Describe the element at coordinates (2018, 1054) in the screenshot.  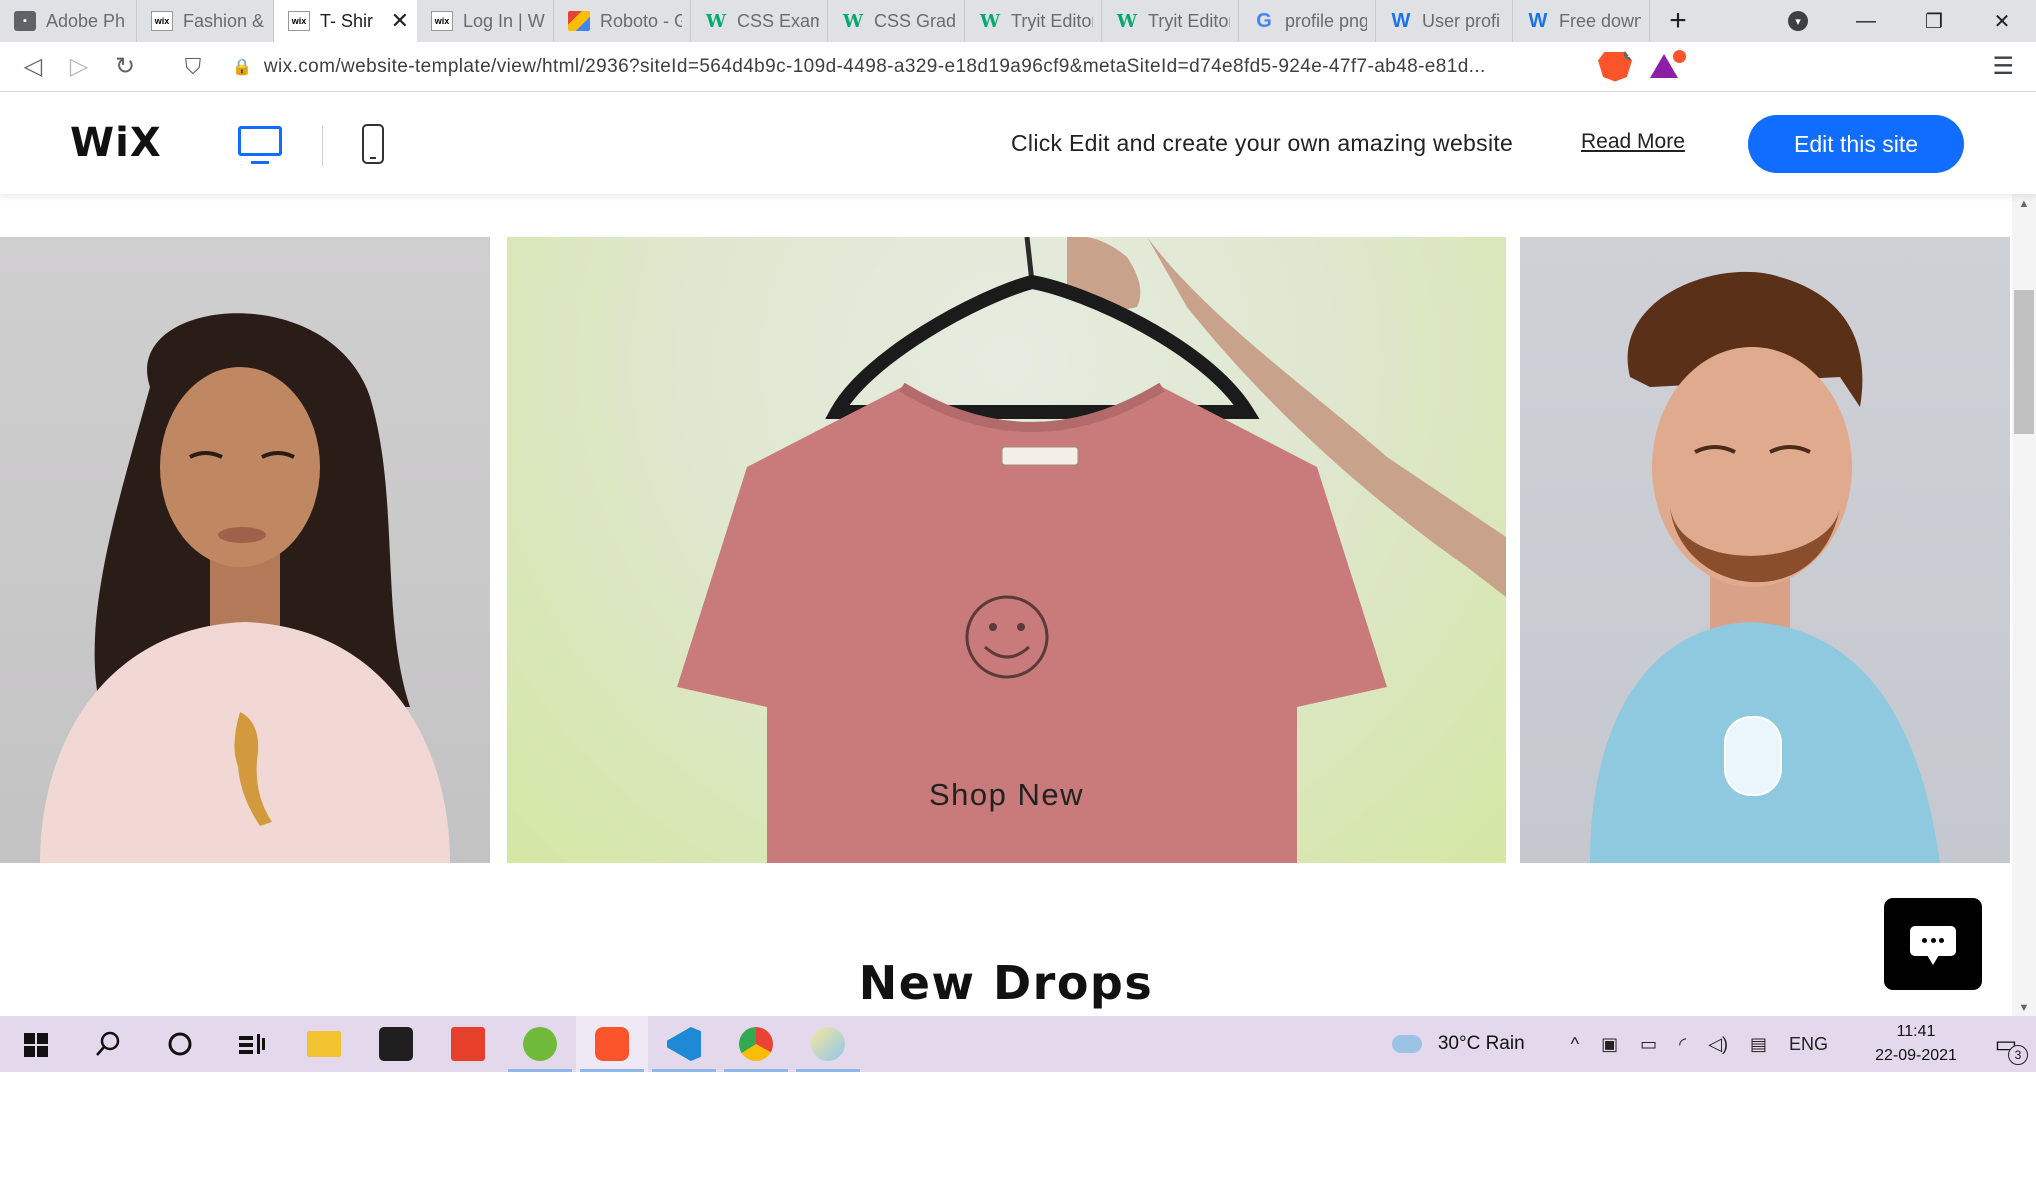
I see `notification-count-badge: 3` at that location.